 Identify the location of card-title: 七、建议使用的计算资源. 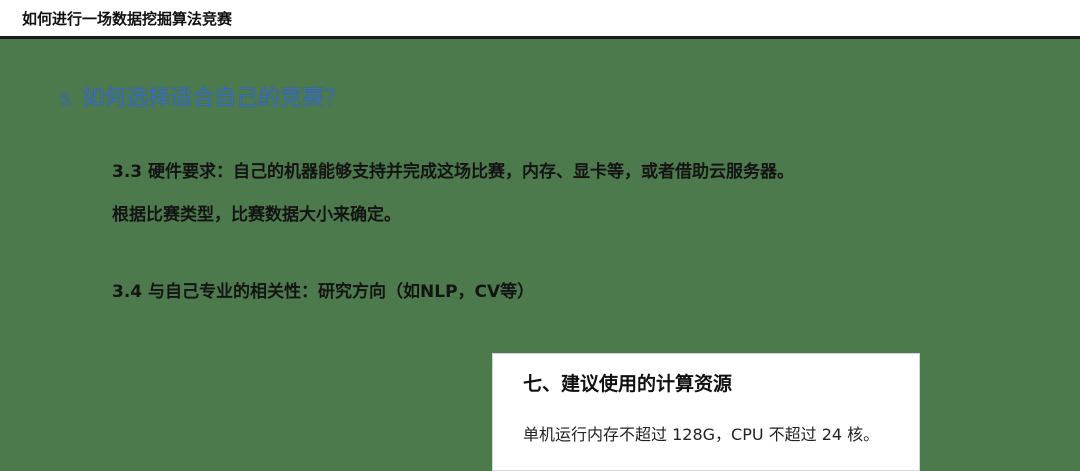
(628, 384).